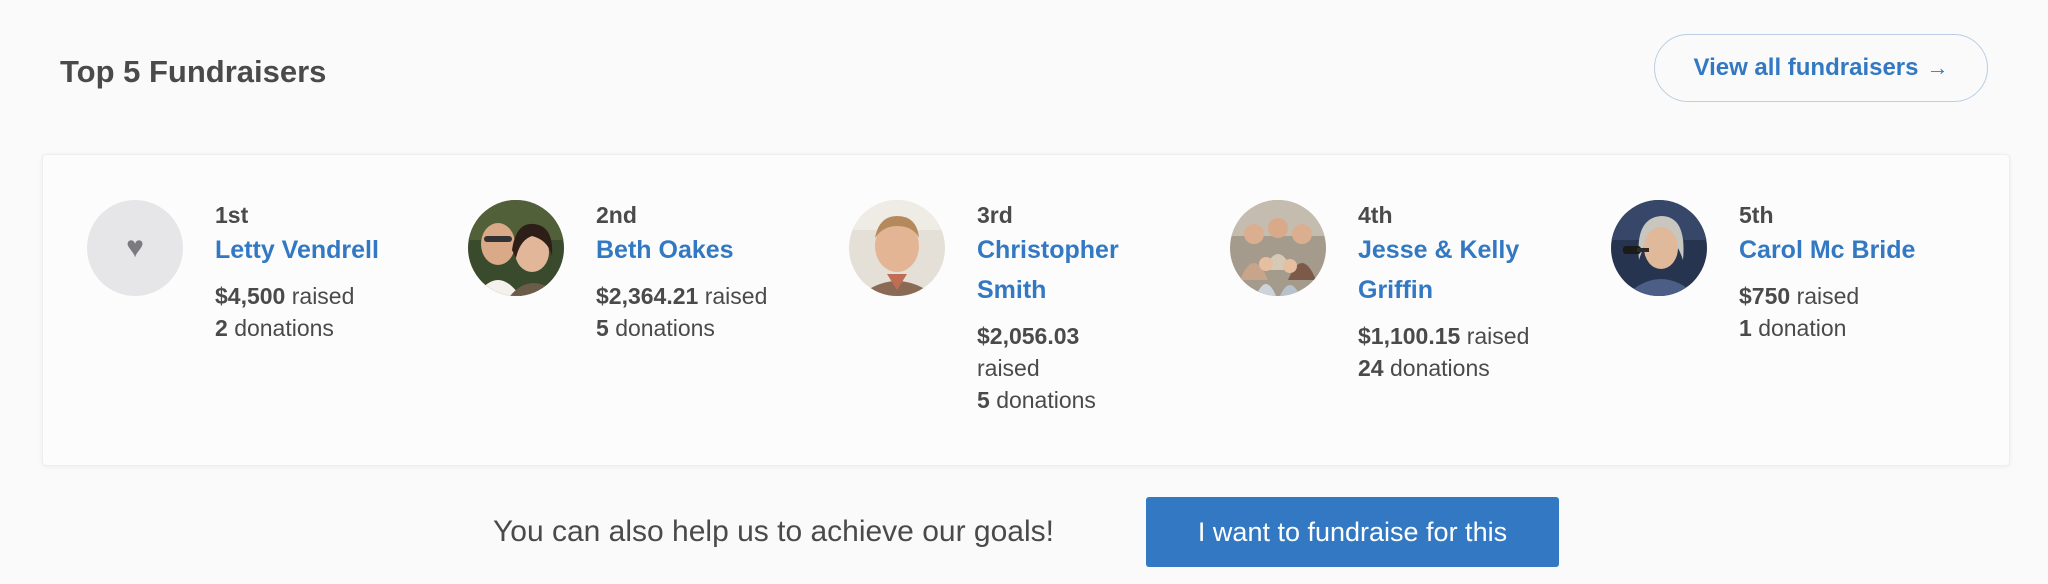  Describe the element at coordinates (325, 312) in the screenshot. I see `fundraiser-stats: $4,500 raised 2 donations` at that location.